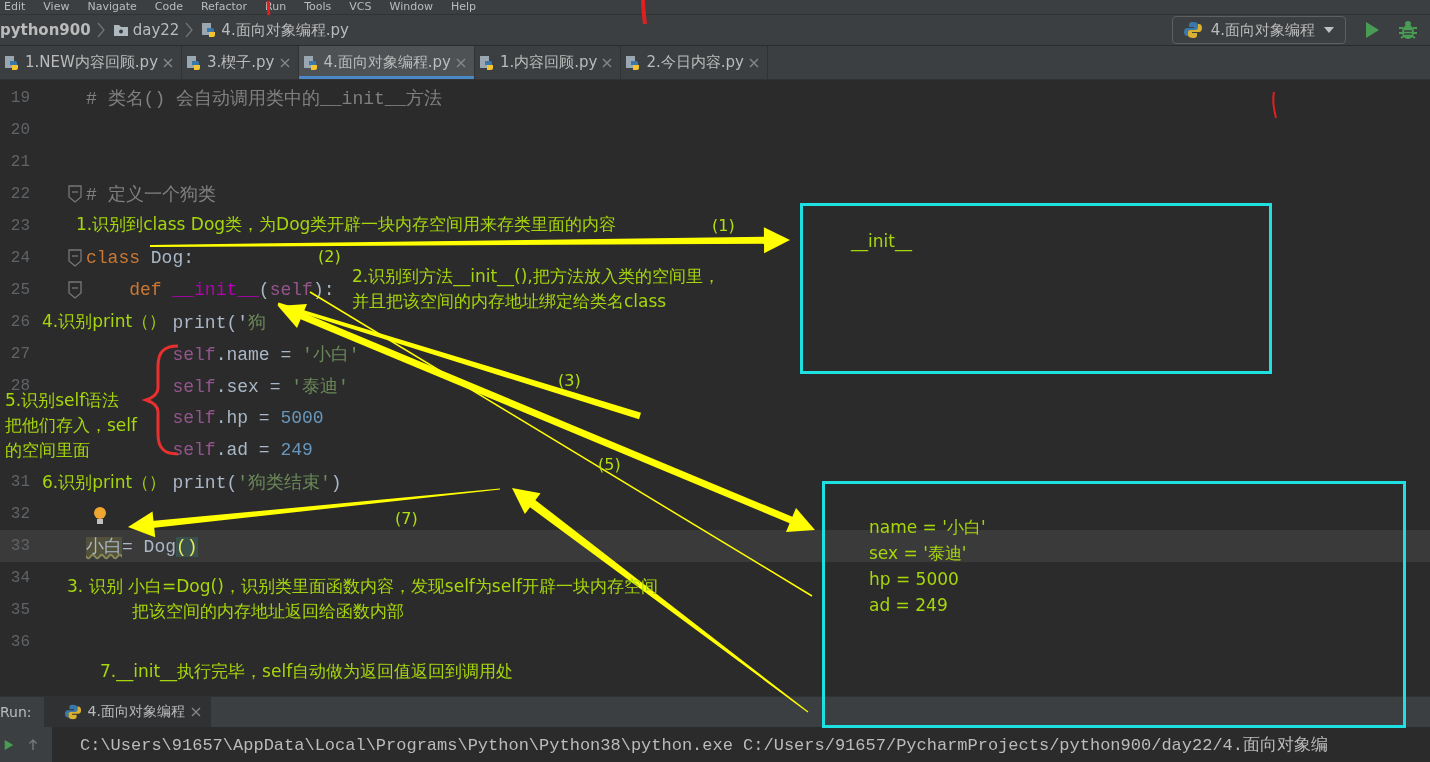 This screenshot has width=1430, height=762. What do you see at coordinates (19, 482) in the screenshot?
I see `line-number: 31` at bounding box center [19, 482].